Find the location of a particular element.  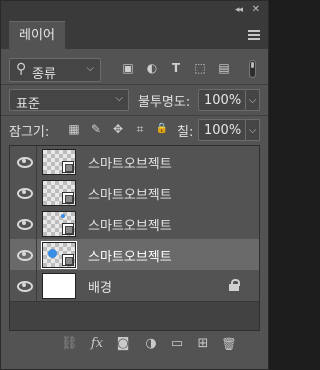

smart-object-filter-icon: ▤ is located at coordinates (224, 68).